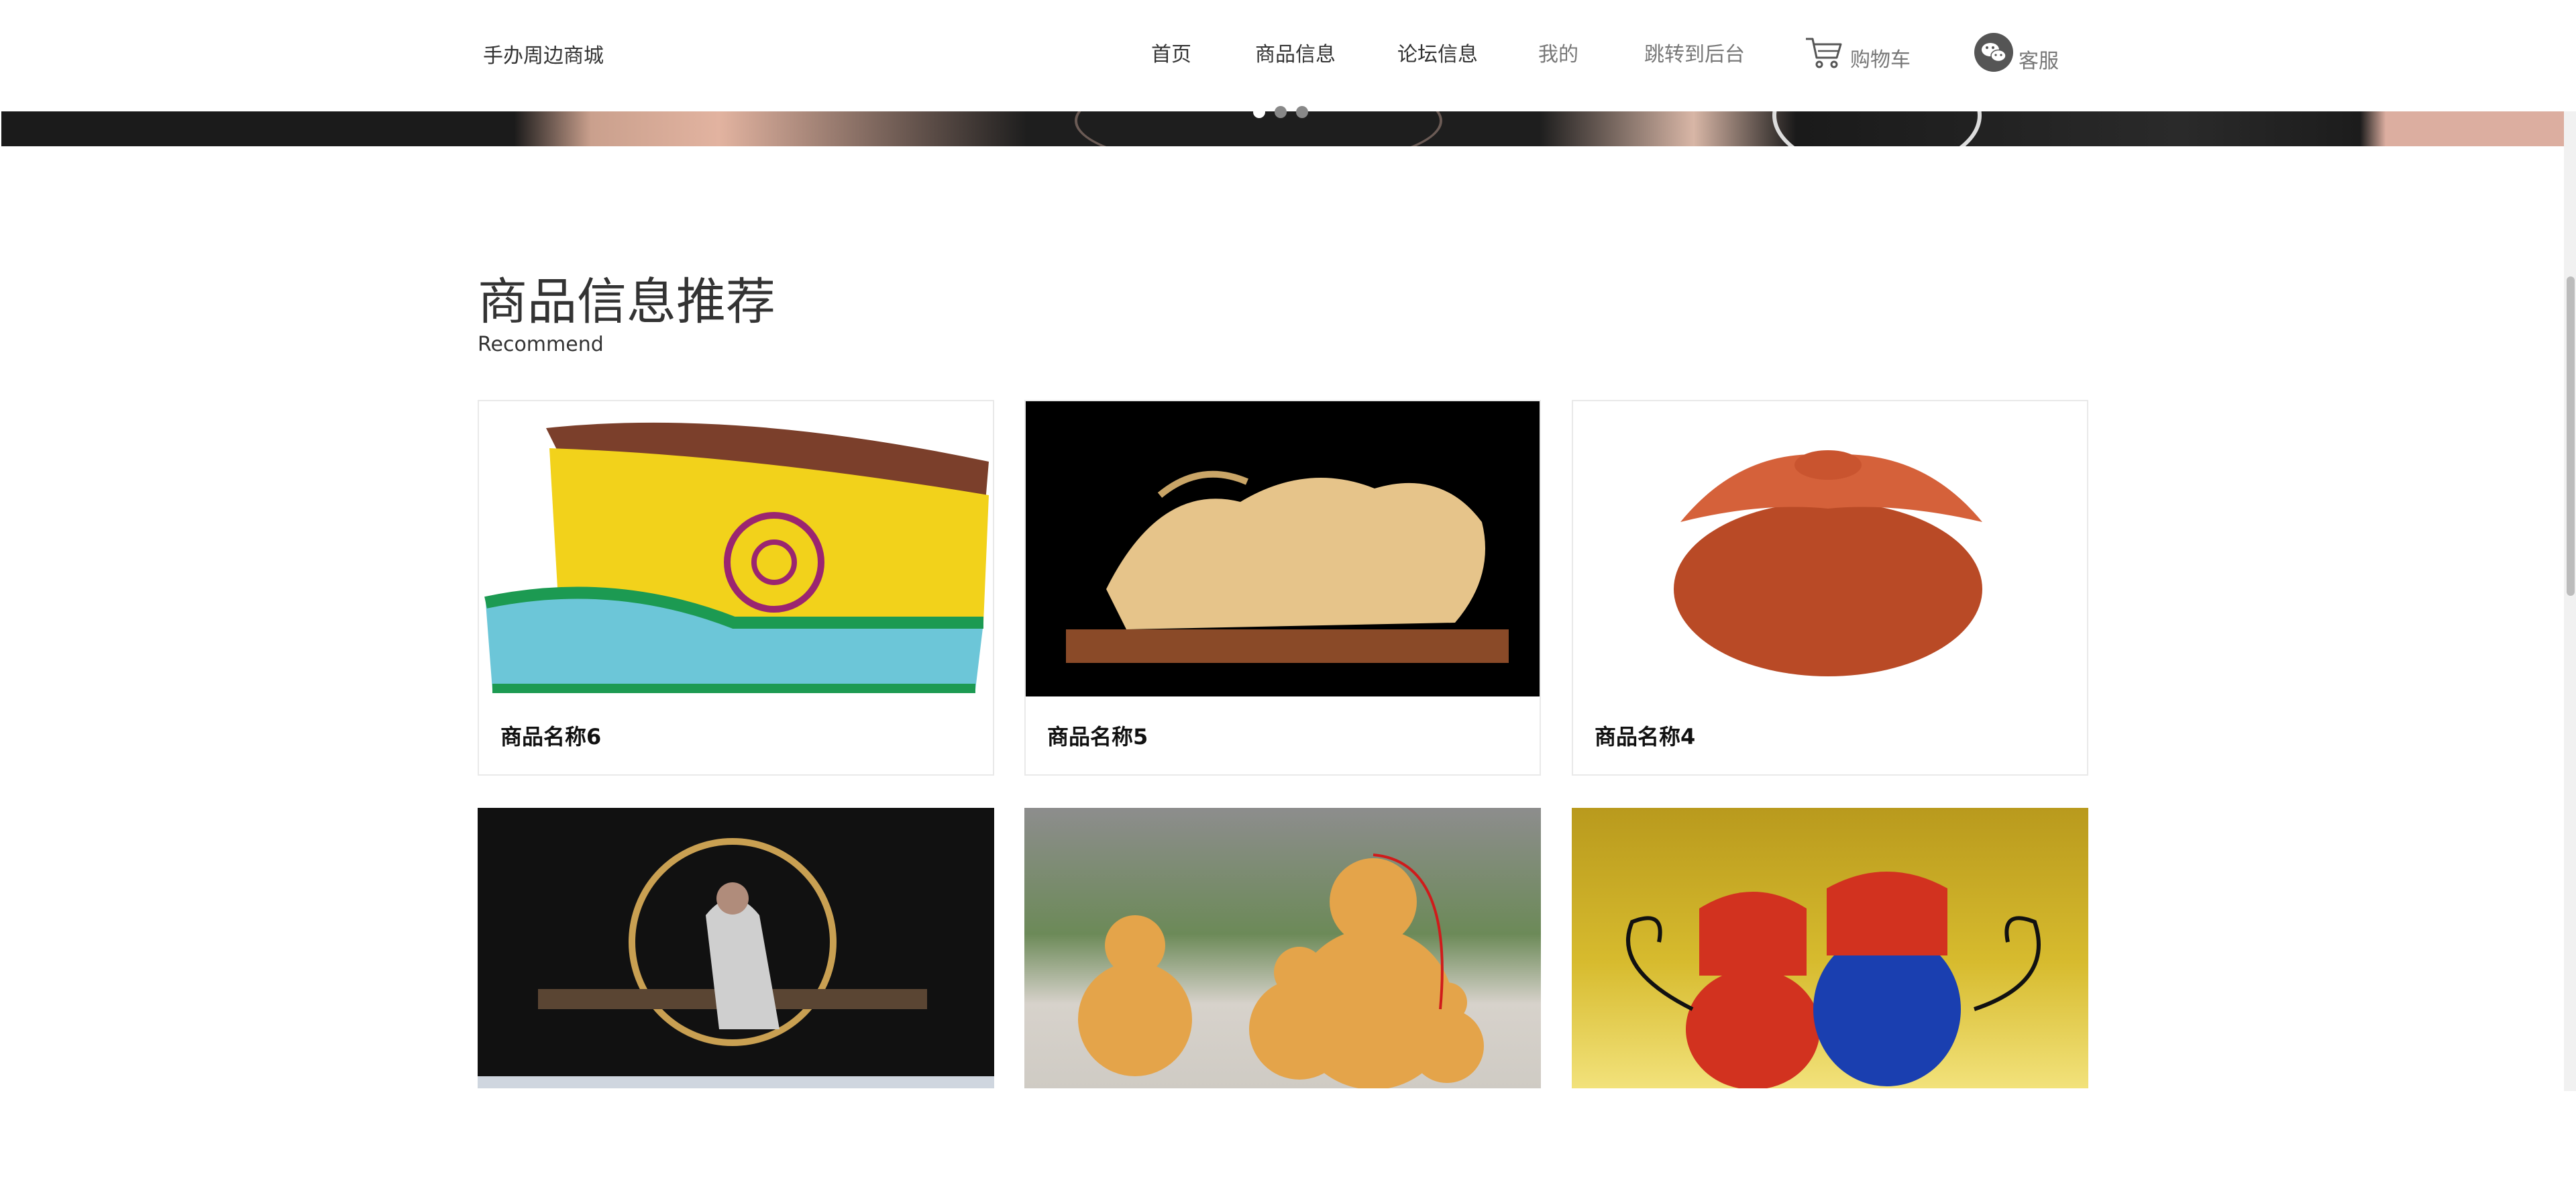 The image size is (2576, 1193). Describe the element at coordinates (541, 344) in the screenshot. I see `section-subtitle: Recommend` at that location.